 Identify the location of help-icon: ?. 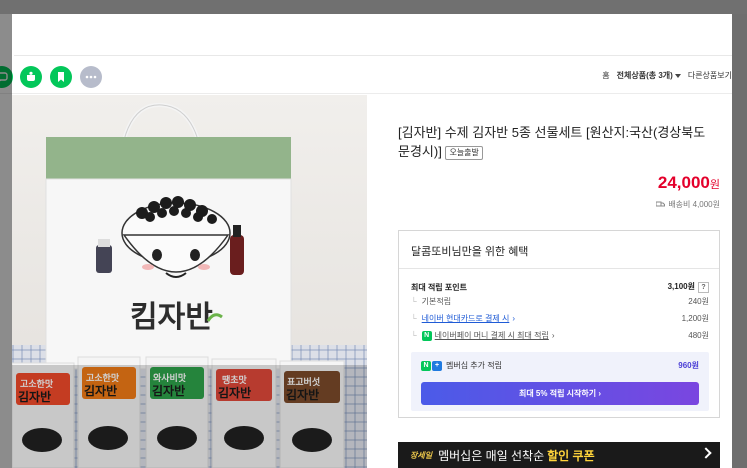
(703, 287).